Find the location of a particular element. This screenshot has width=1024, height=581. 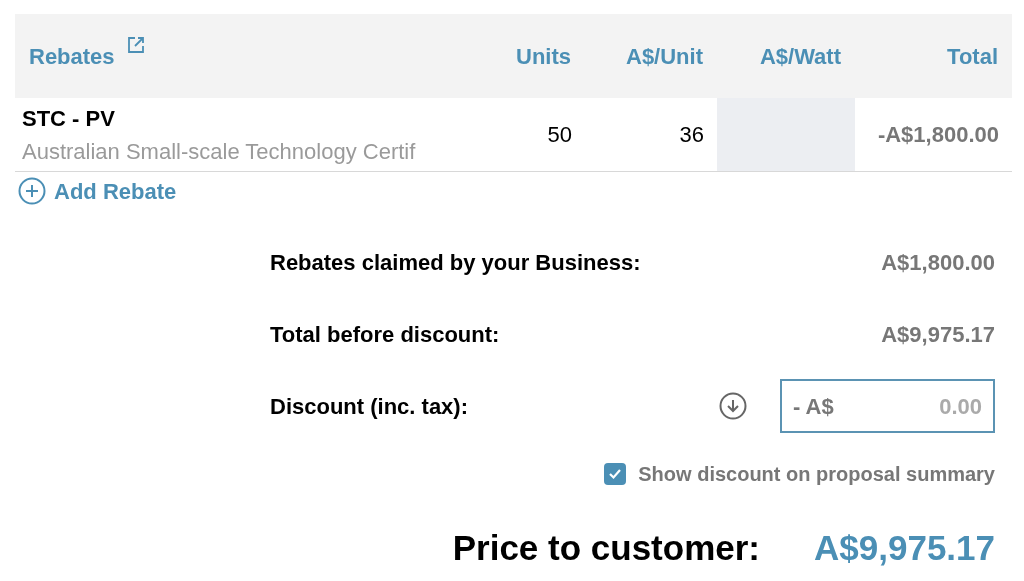

column-header: Rebates is located at coordinates (72, 56).